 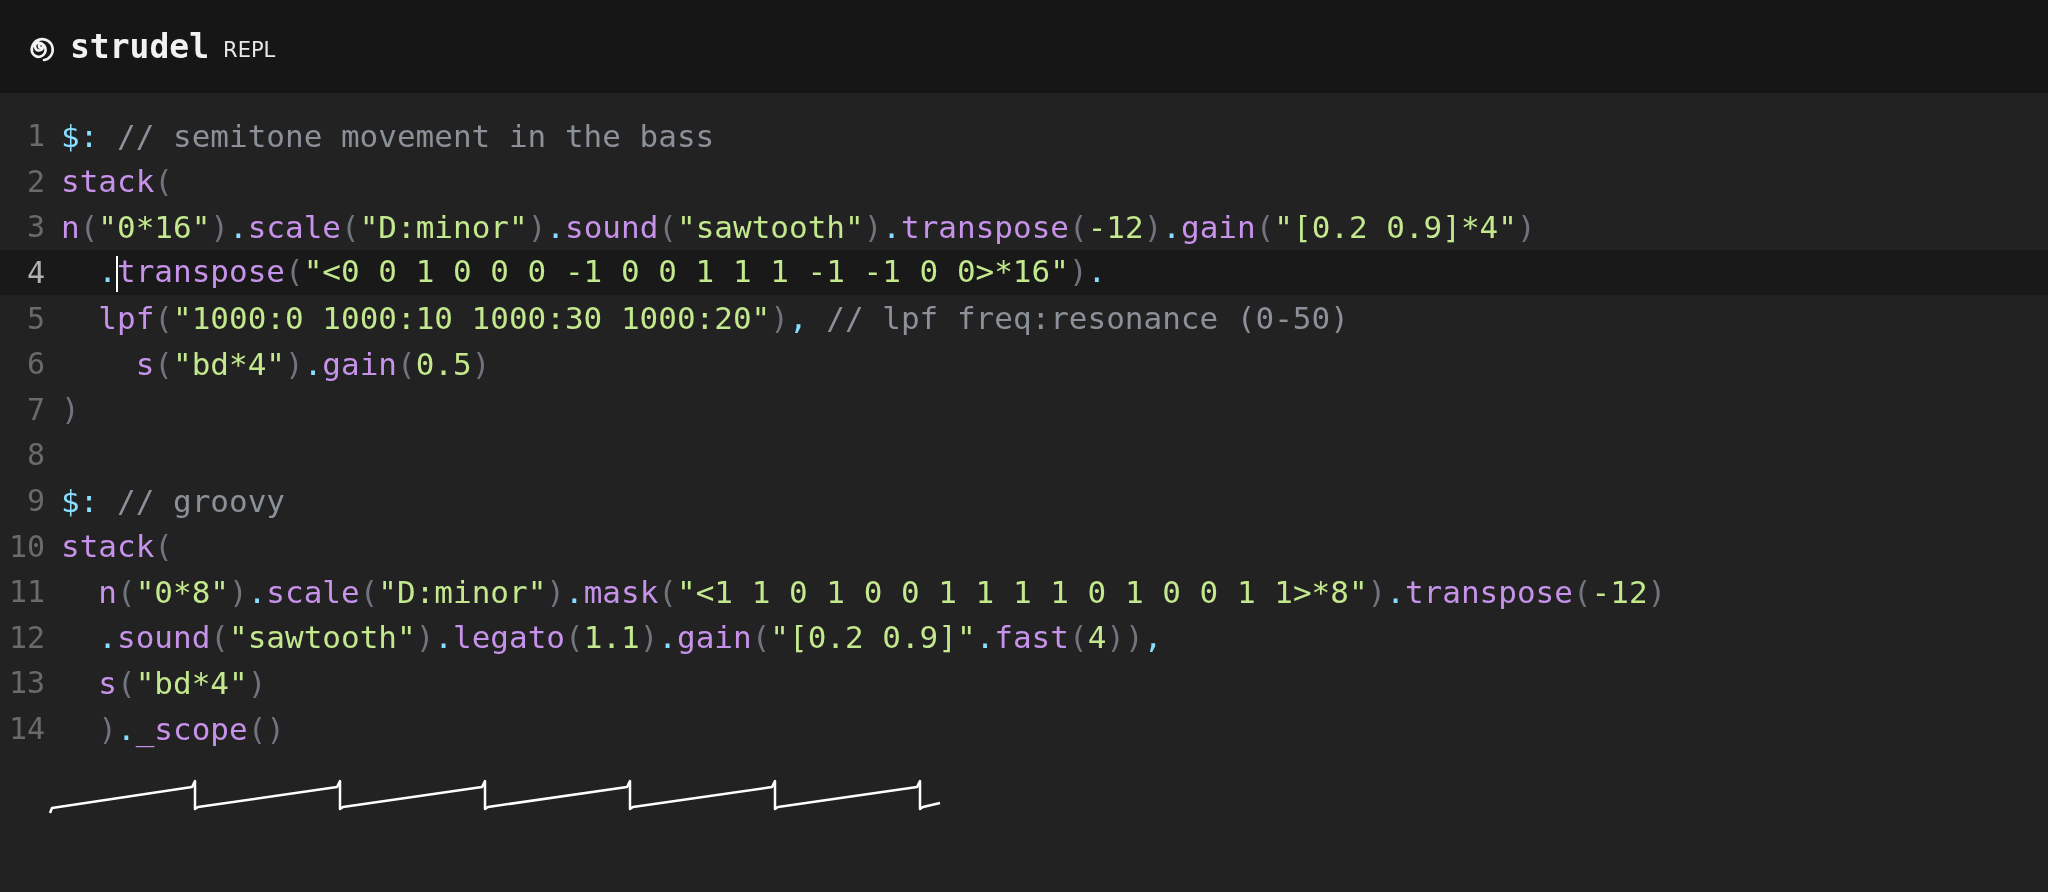 I want to click on line-number: 5, so click(x=35, y=318).